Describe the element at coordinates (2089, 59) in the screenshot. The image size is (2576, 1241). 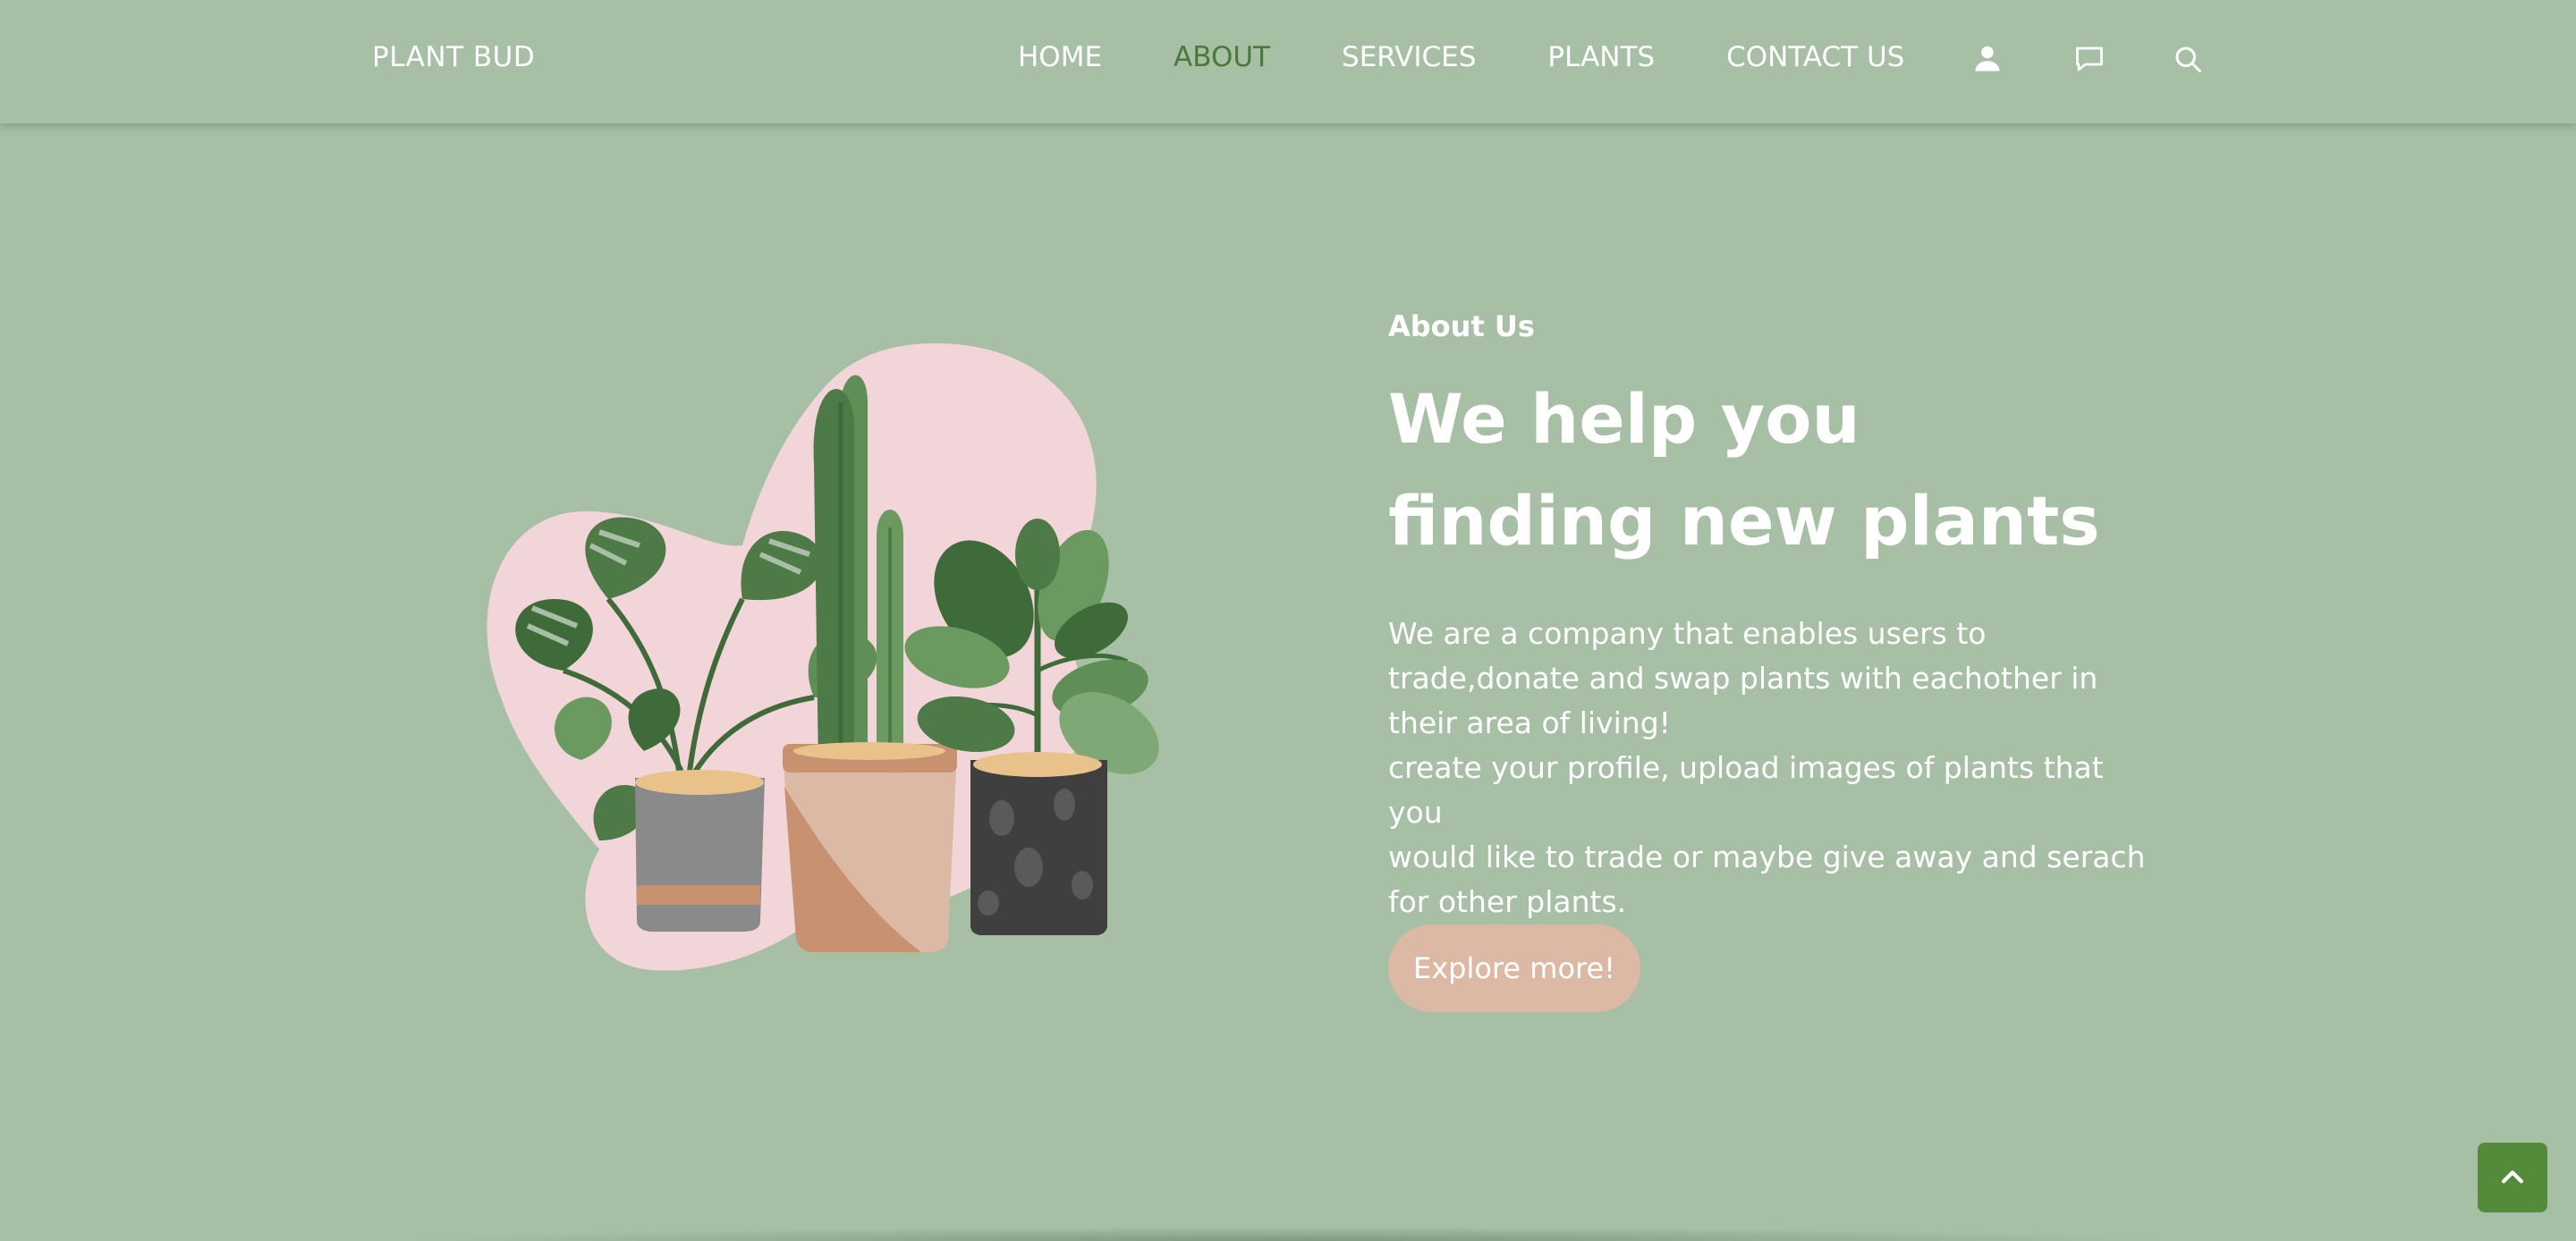
I see `chat-icon` at that location.